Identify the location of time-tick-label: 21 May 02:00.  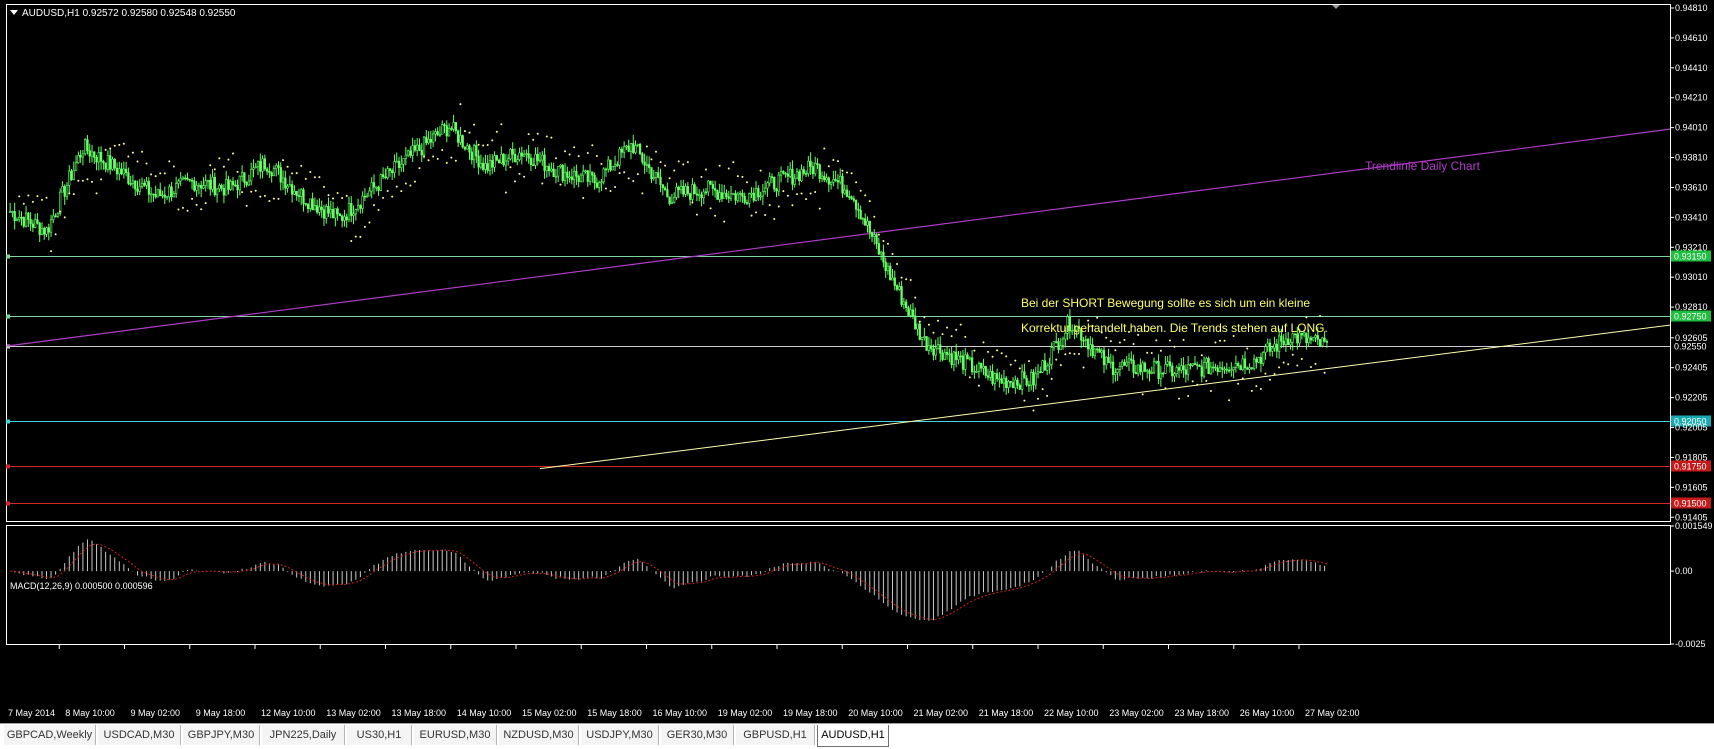
(941, 713).